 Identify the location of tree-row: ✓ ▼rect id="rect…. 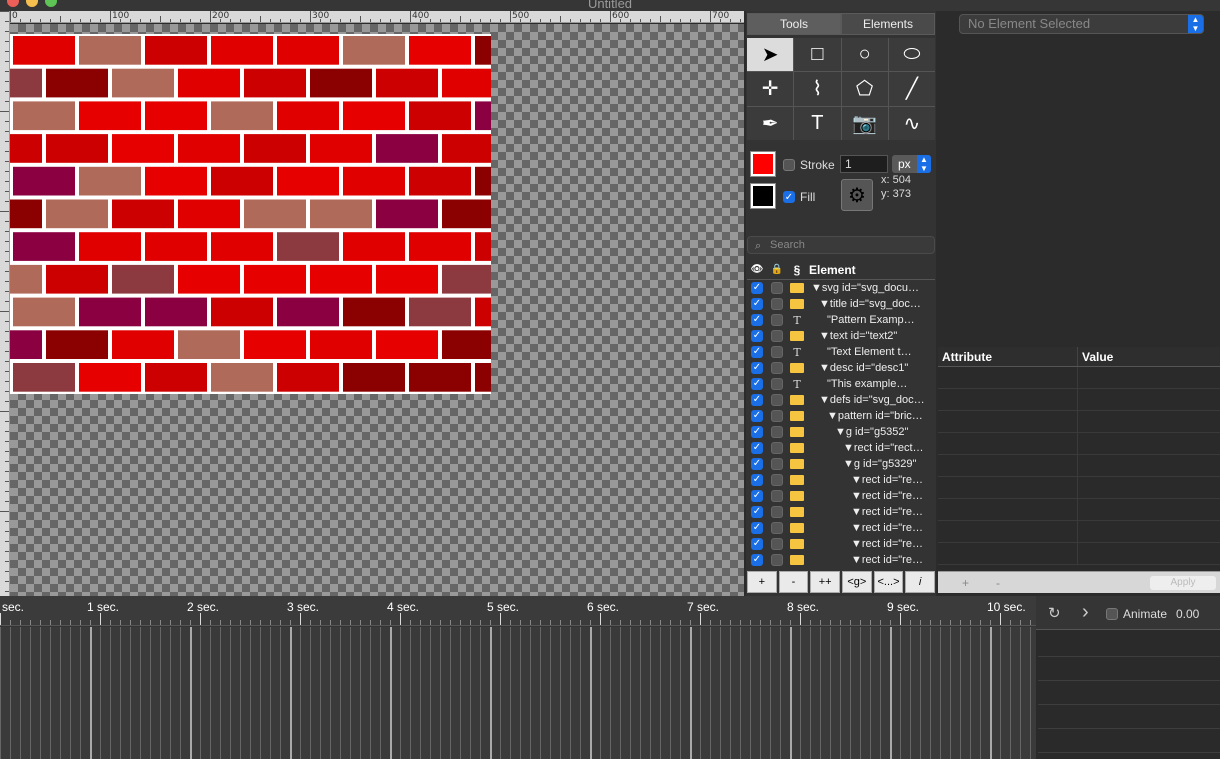
(841, 448).